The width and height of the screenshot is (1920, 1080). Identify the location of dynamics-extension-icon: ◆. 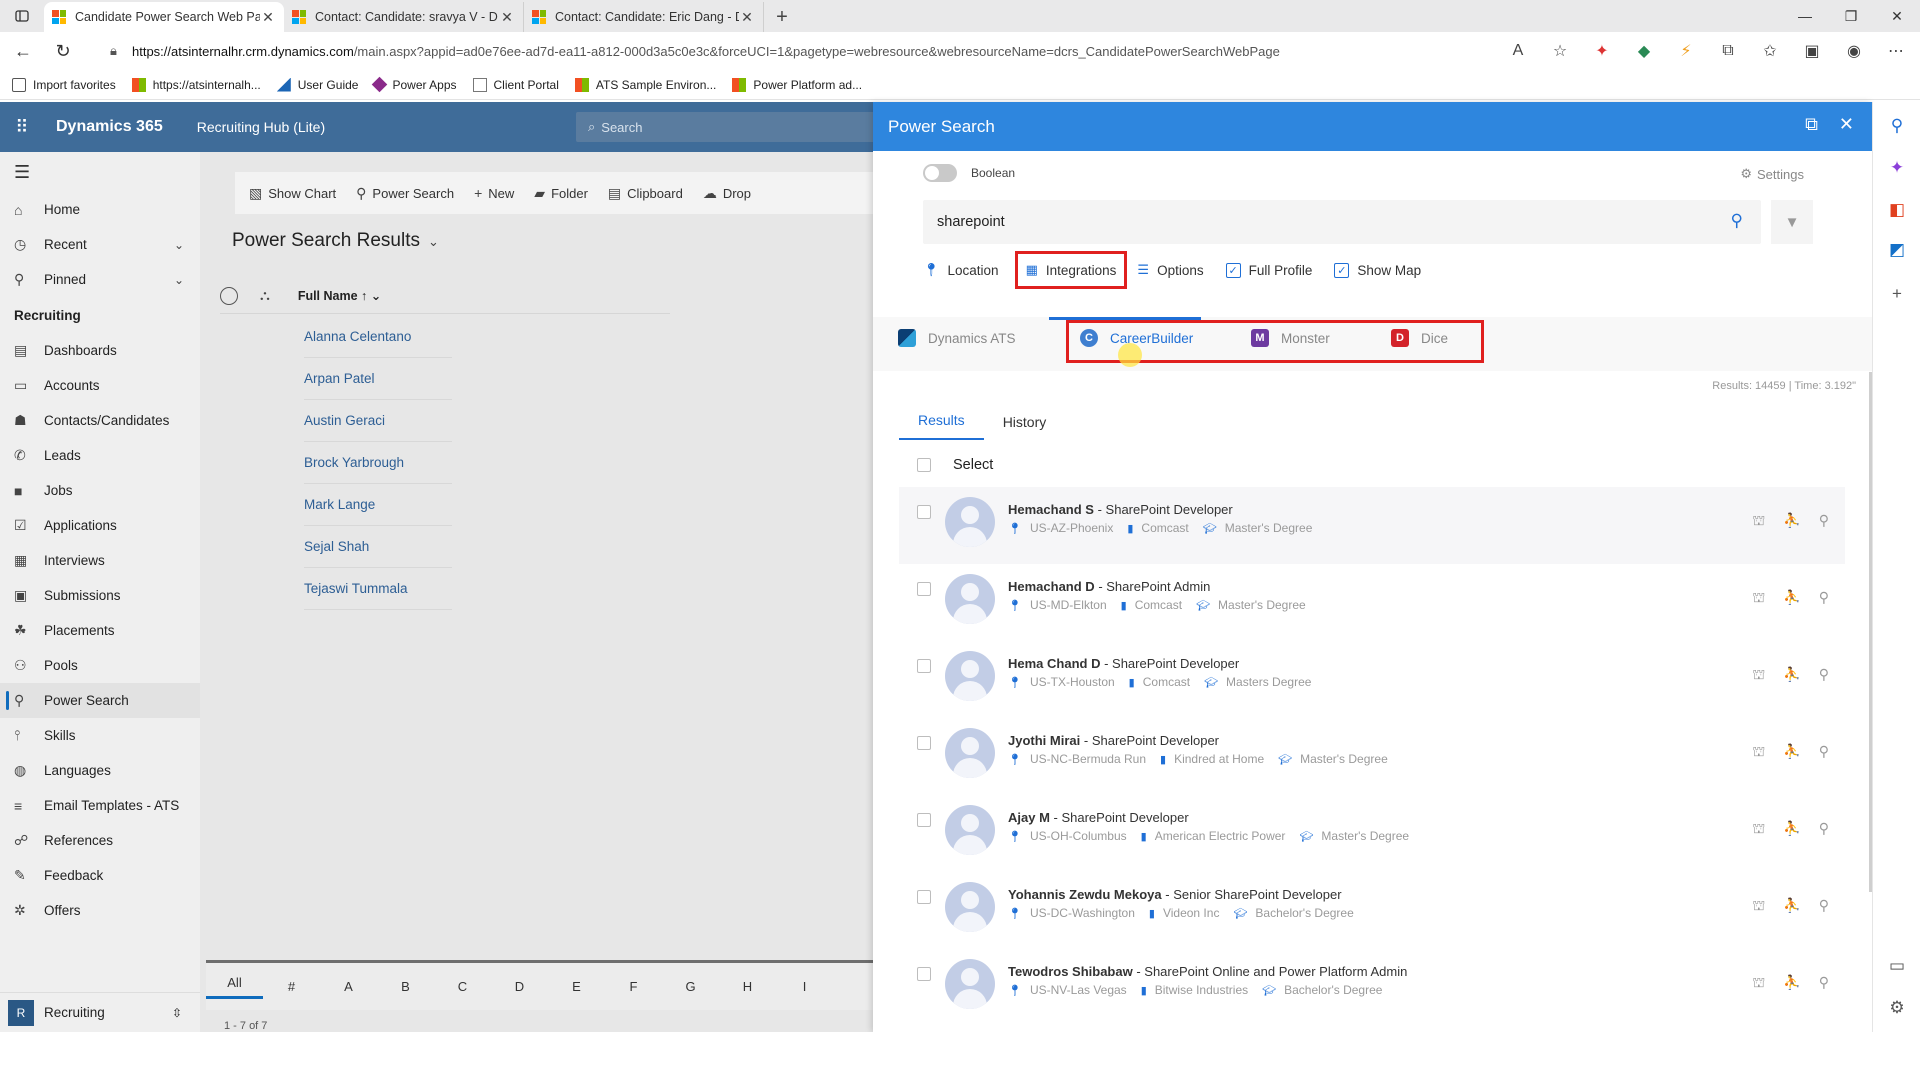
(1644, 51).